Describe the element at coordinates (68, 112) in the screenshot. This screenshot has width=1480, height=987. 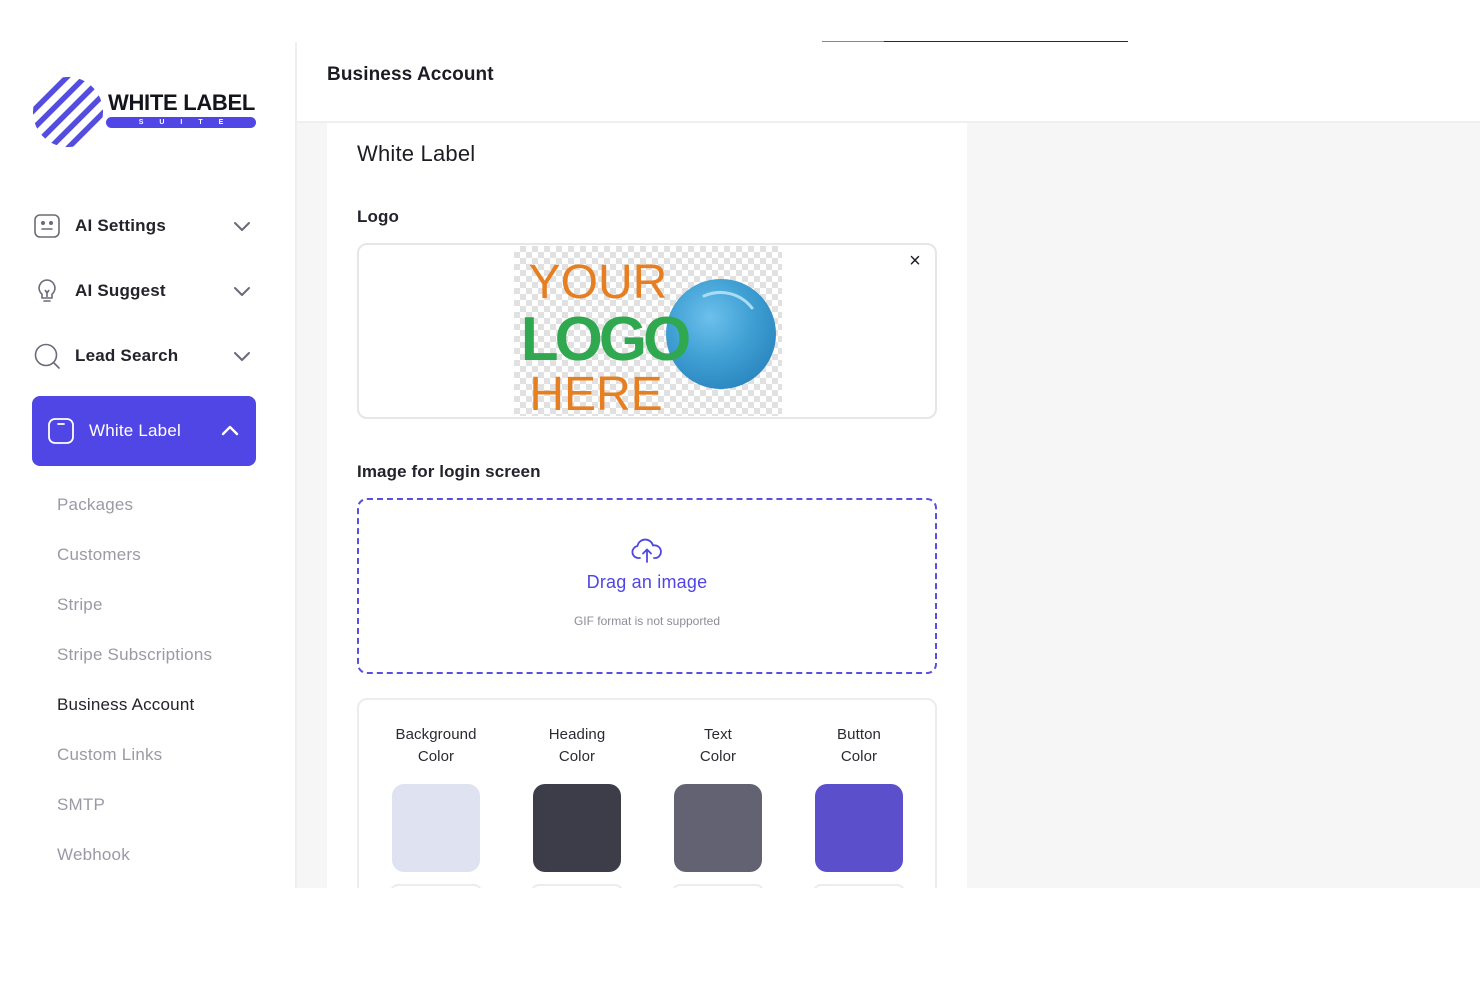
I see `diagonal-stripes-logo-icon` at that location.